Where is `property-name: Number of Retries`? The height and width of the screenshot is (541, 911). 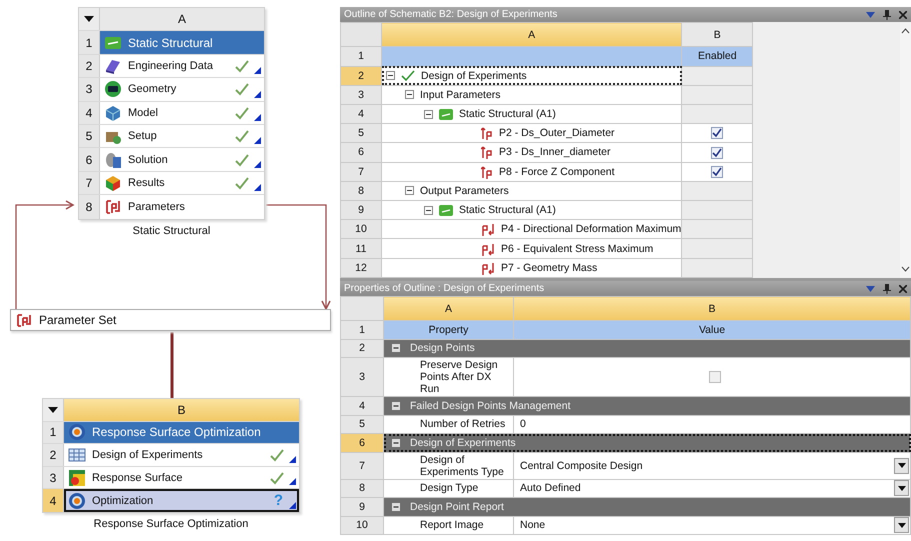
property-name: Number of Retries is located at coordinates (463, 424).